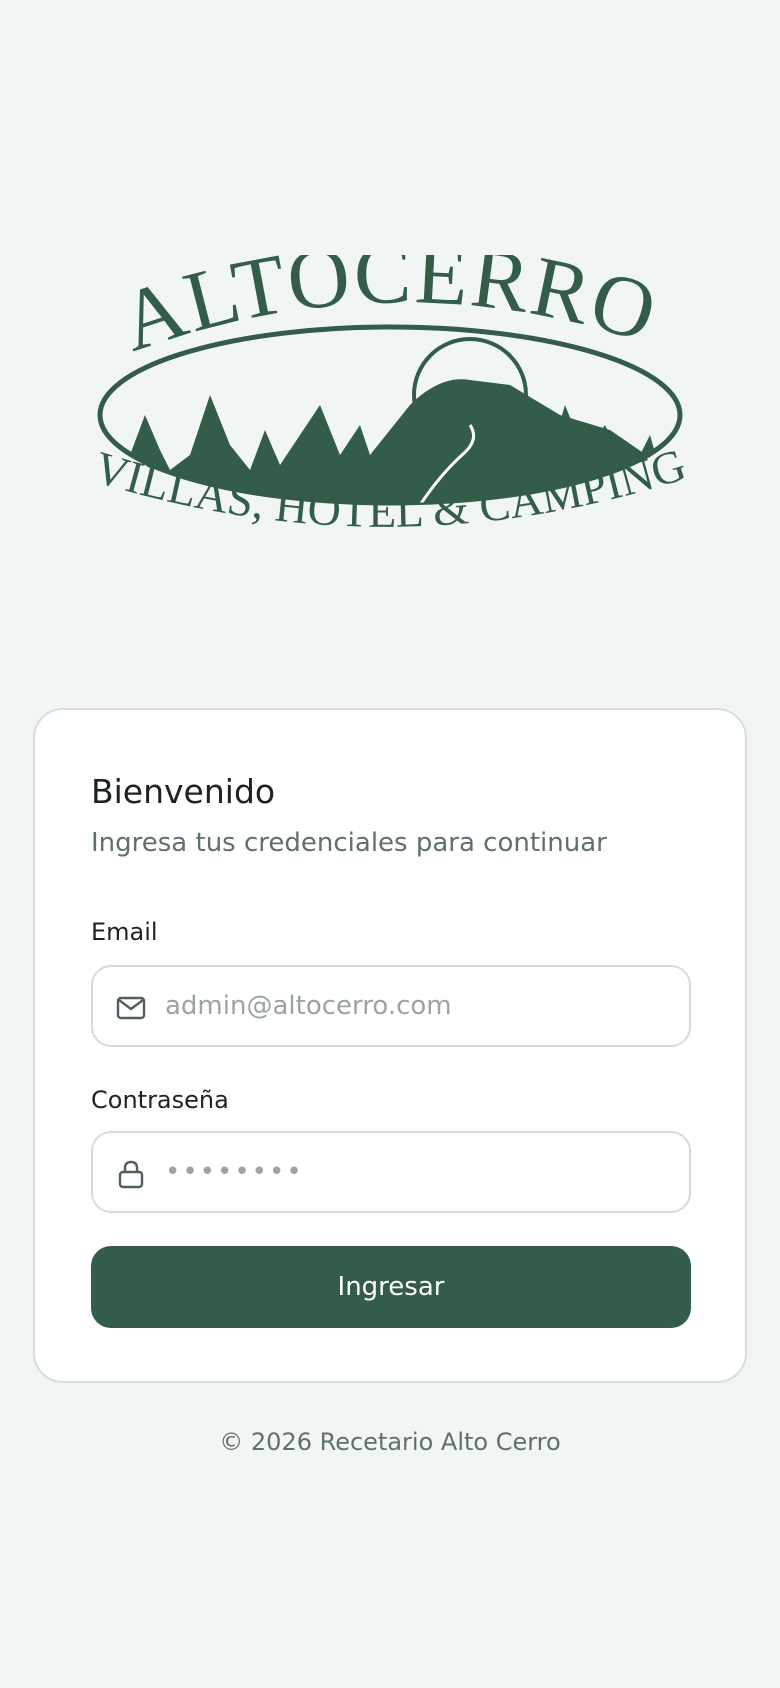  Describe the element at coordinates (415, 1006) in the screenshot. I see `email-input` at that location.